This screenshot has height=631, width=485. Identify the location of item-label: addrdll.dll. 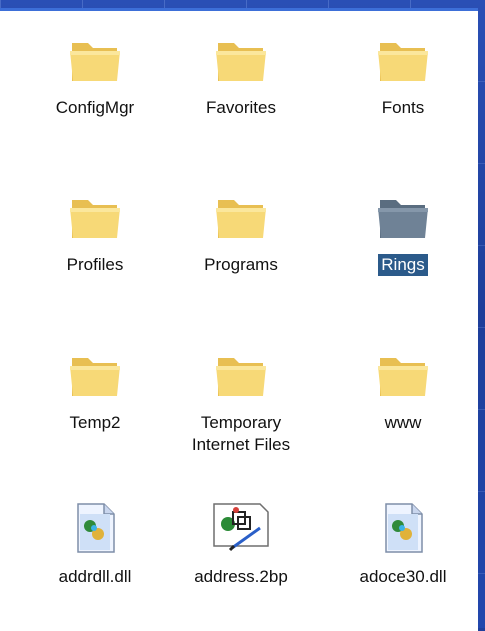
(95, 576).